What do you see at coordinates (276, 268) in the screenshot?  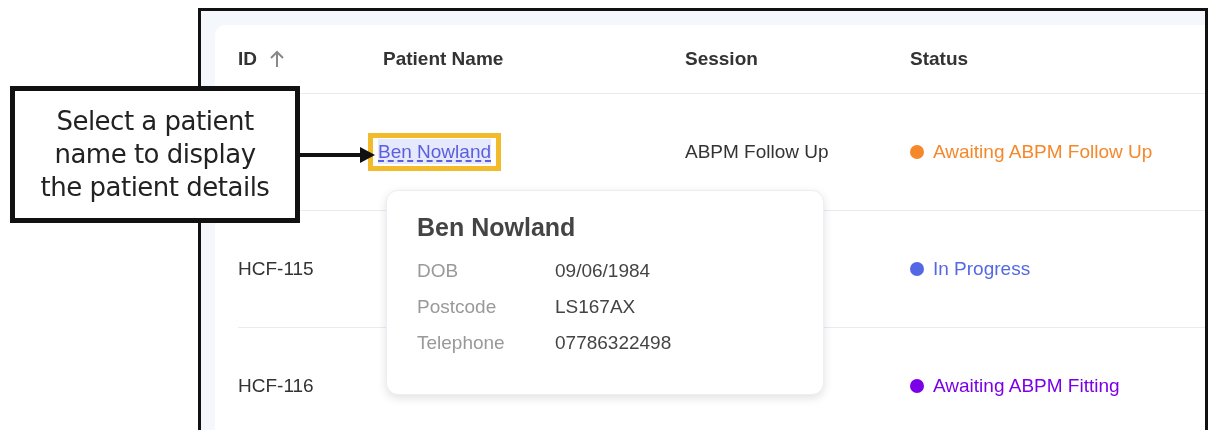 I see `table-cell: HCF-115` at bounding box center [276, 268].